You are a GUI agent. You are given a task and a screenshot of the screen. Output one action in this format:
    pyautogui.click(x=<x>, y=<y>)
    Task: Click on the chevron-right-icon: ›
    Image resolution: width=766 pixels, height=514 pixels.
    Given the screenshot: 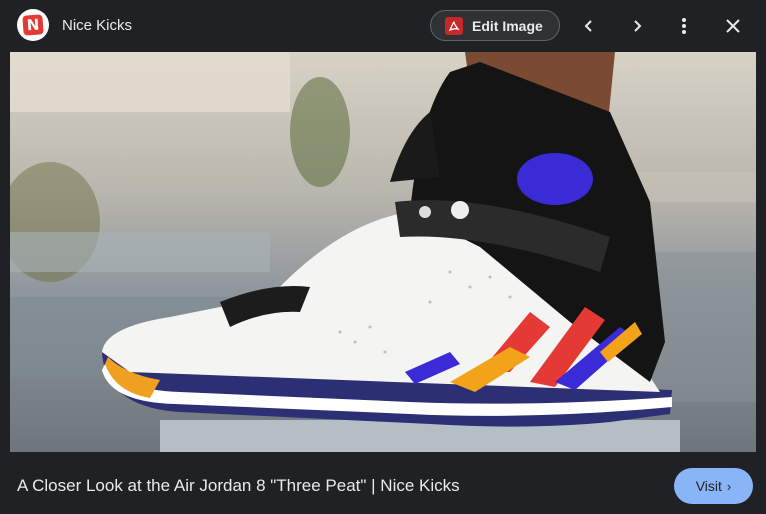 What is the action you would take?
    pyautogui.click(x=729, y=486)
    